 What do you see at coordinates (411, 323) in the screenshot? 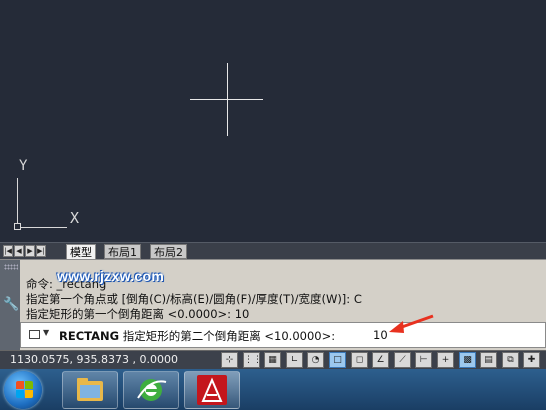
I see `annotation-arrow-icon` at bounding box center [411, 323].